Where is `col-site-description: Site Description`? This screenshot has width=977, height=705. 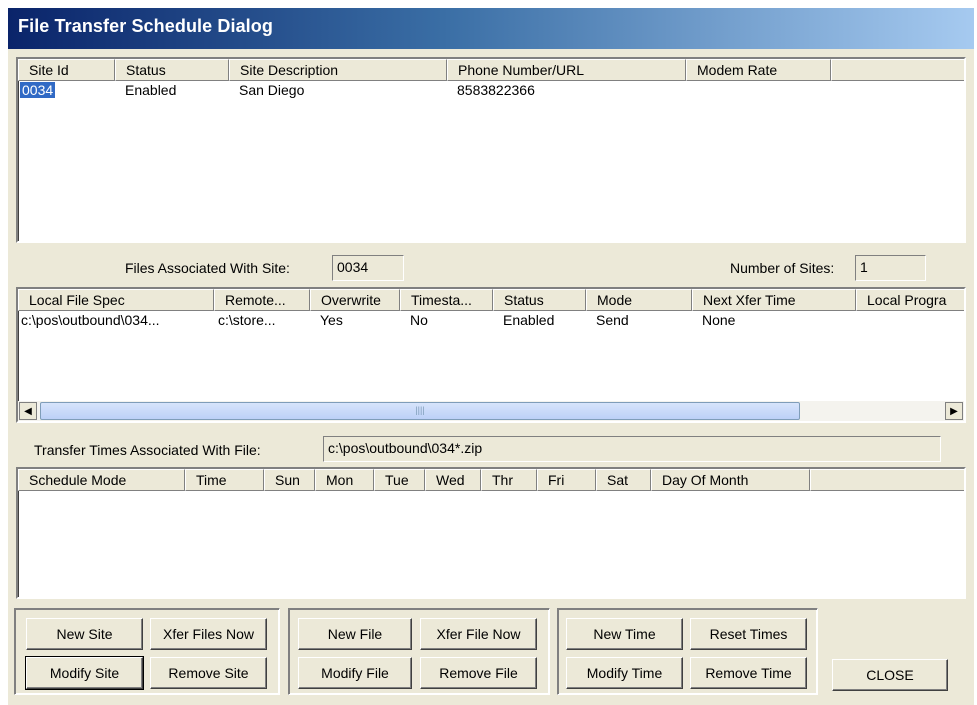
col-site-description: Site Description is located at coordinates (338, 70).